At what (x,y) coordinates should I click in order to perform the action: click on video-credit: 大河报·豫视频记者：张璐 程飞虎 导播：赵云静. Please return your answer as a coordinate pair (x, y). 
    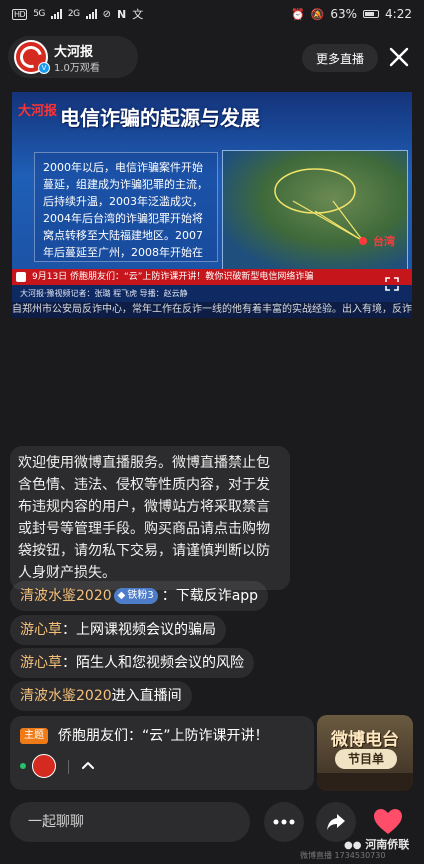
    Looking at the image, I should click on (212, 293).